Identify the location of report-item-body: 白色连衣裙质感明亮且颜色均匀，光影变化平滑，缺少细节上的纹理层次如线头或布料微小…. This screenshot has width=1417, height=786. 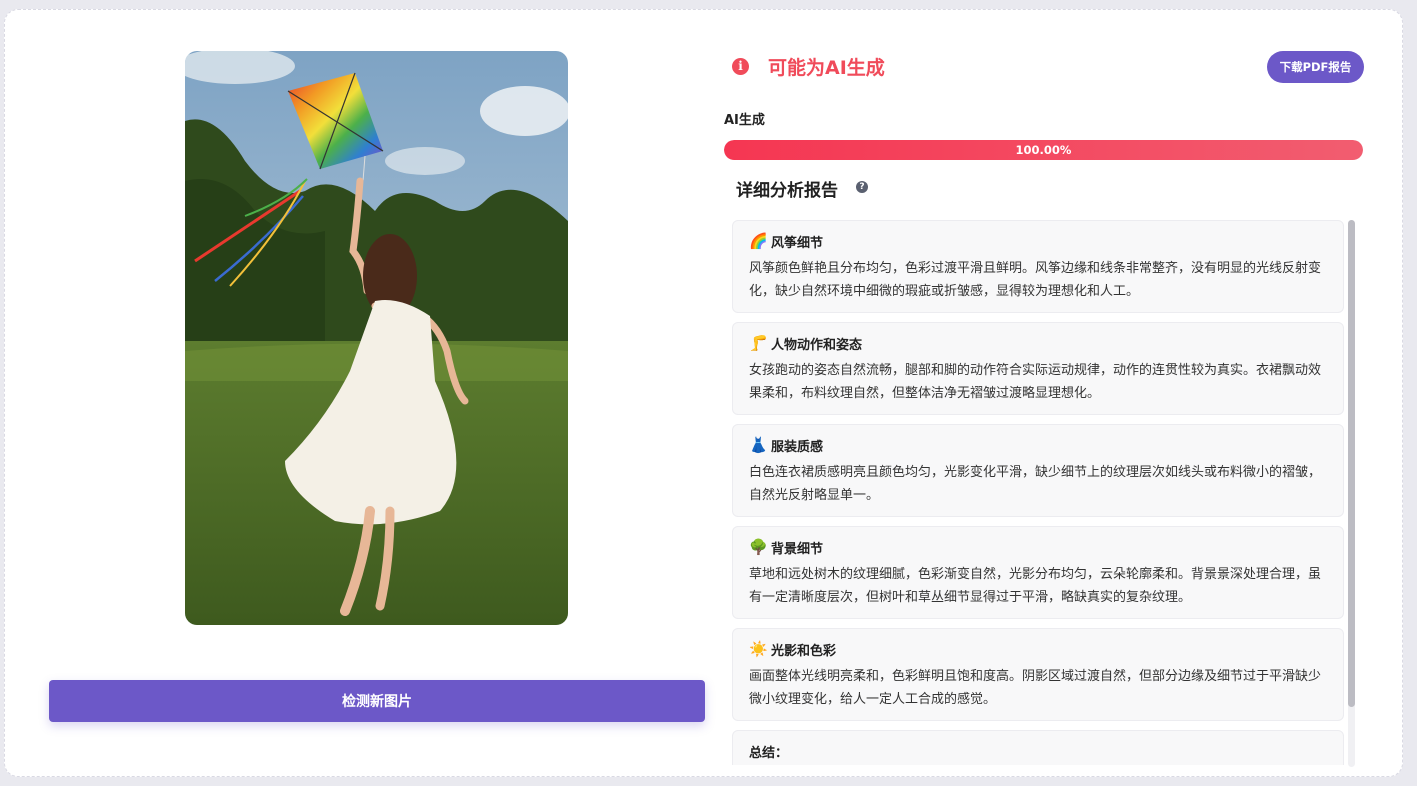
(1035, 484).